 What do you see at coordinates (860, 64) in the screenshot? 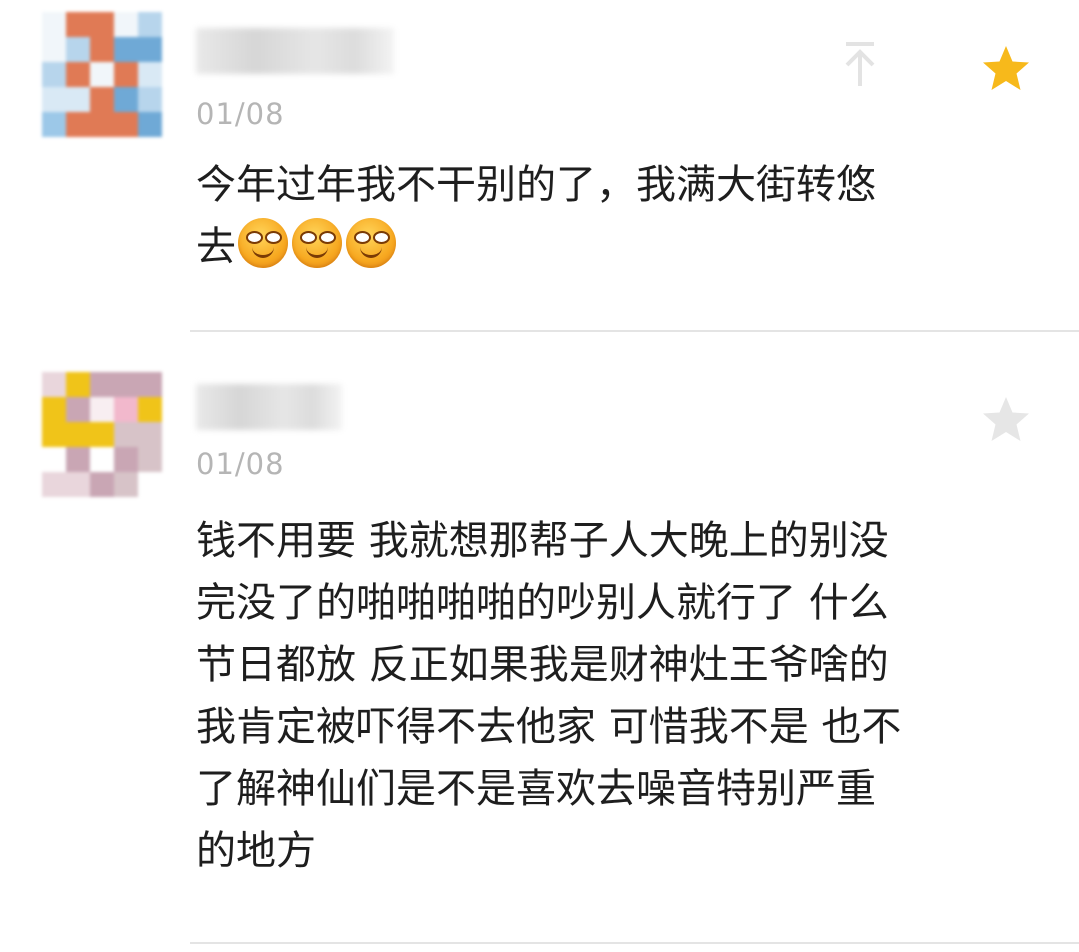
I see `arrow-up-icon` at bounding box center [860, 64].